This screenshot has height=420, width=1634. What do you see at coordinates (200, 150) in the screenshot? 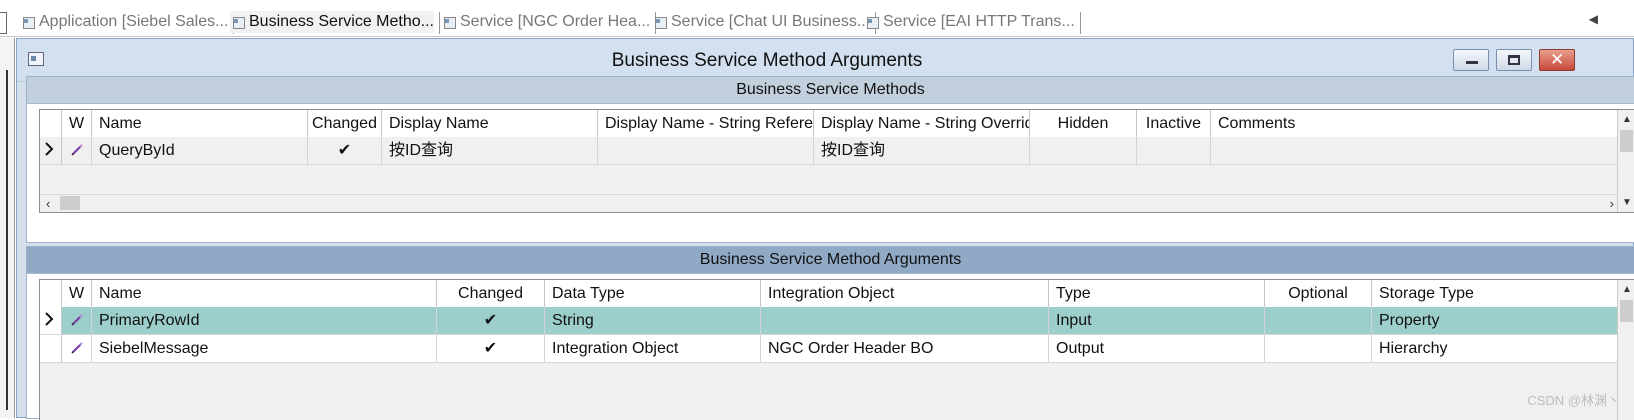
I see `method-name-cell: QueryById` at bounding box center [200, 150].